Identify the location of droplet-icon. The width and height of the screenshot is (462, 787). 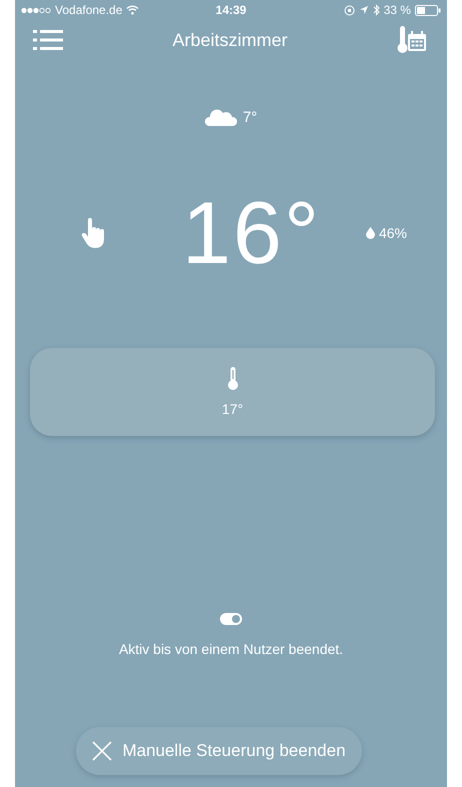
(370, 233).